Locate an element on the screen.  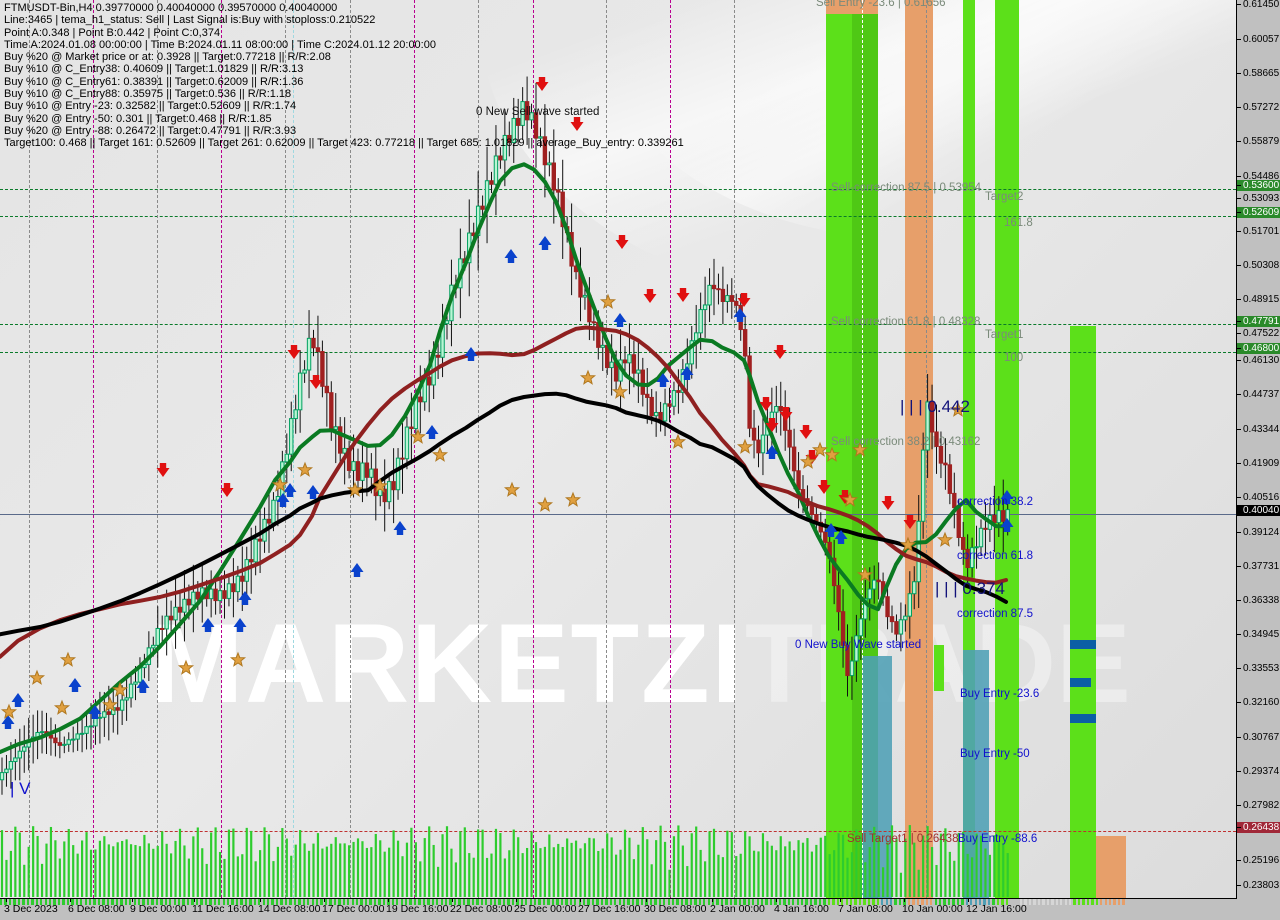
time-tick-2: 9 Dec 00:00 is located at coordinates (158, 909).